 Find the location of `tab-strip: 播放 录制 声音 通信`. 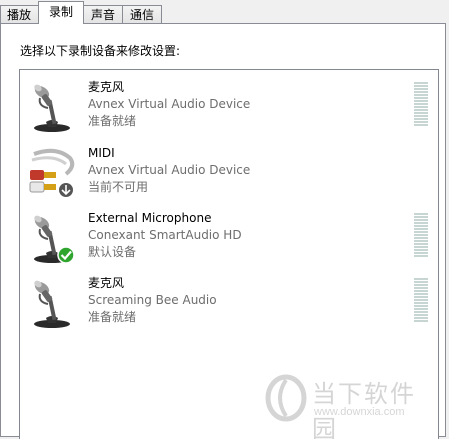

tab-strip: 播放 录制 声音 通信 is located at coordinates (81, 12).